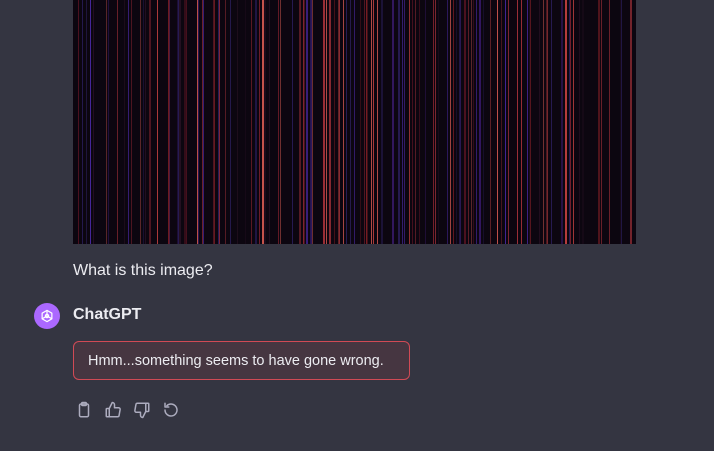 This screenshot has height=451, width=714. I want to click on regenerate-button, so click(170, 409).